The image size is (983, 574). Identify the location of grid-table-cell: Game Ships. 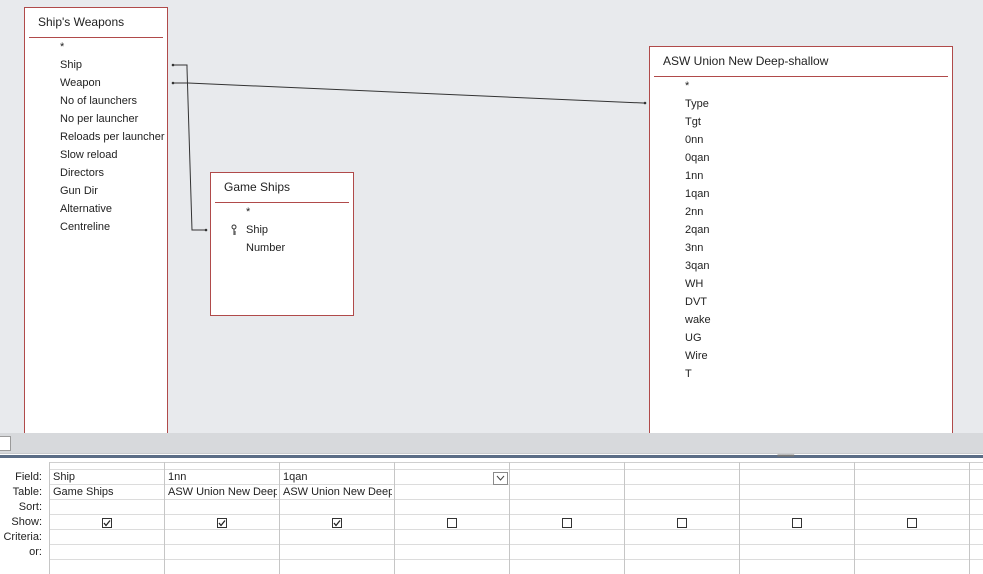
(107, 492).